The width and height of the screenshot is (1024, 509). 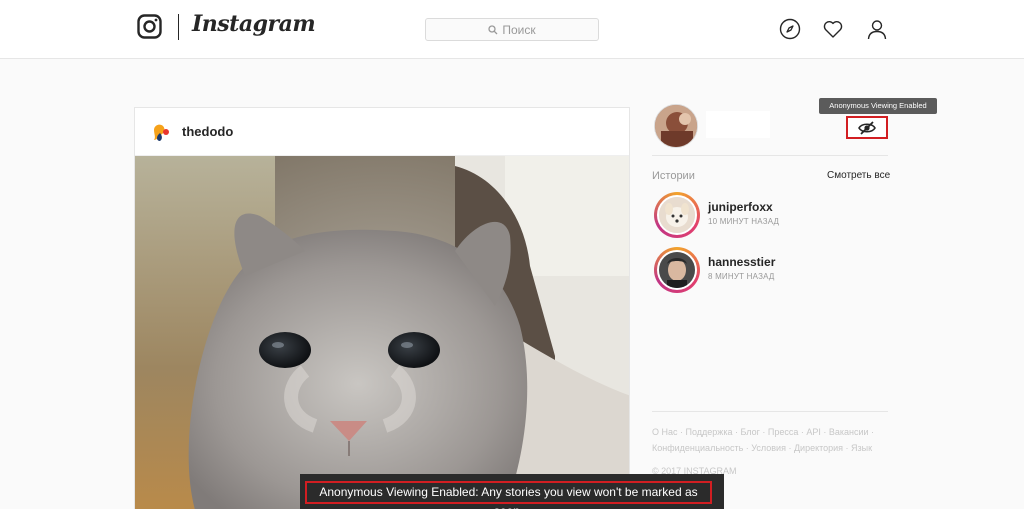 I want to click on see-all-stories-link: Смотреть все, so click(x=858, y=175).